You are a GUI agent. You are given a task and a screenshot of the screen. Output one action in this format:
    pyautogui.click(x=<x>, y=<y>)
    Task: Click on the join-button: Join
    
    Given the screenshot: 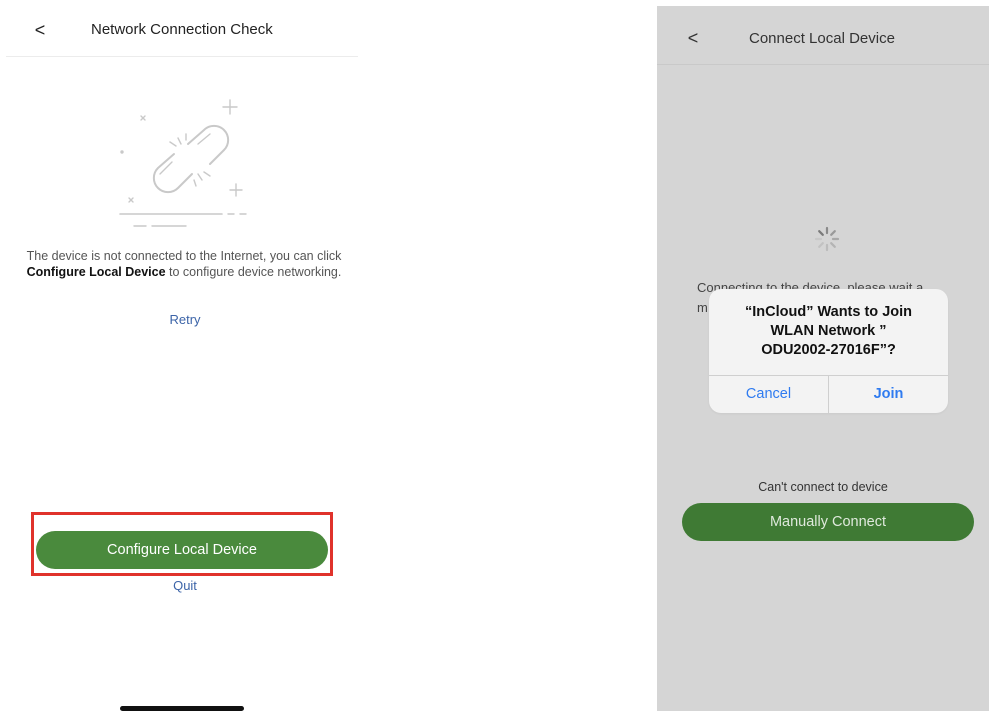 What is the action you would take?
    pyautogui.click(x=888, y=394)
    